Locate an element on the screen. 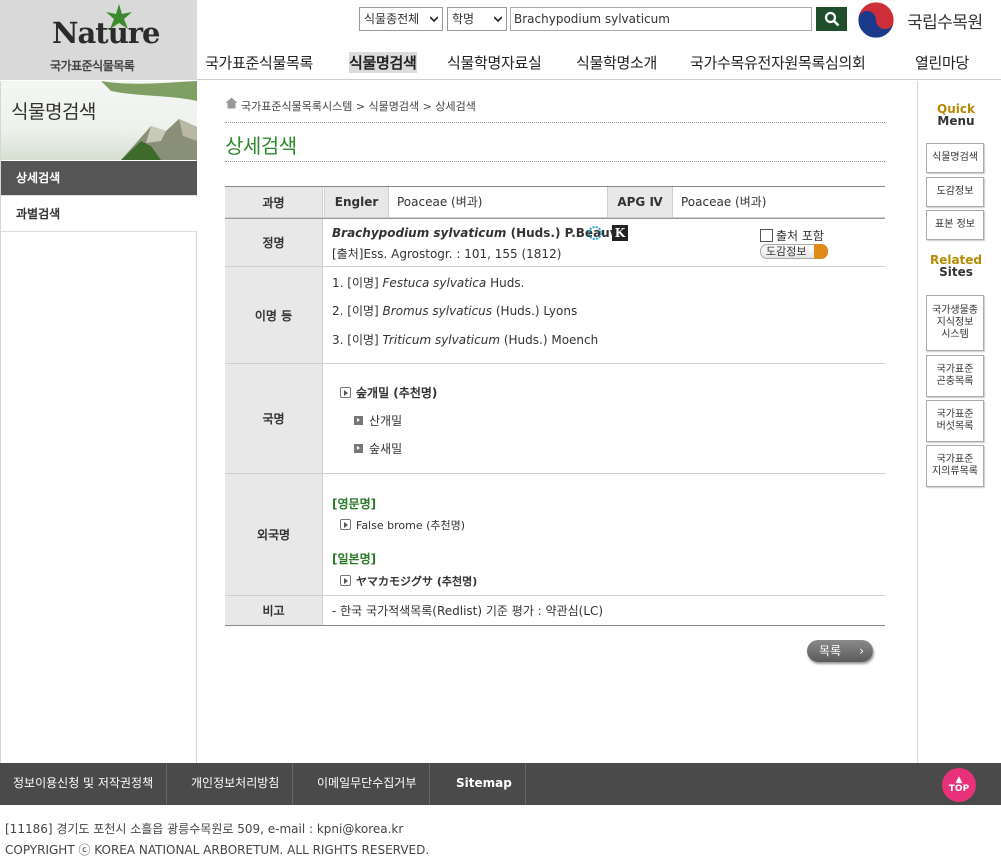 This screenshot has height=863, width=1001. search-button is located at coordinates (831, 19).